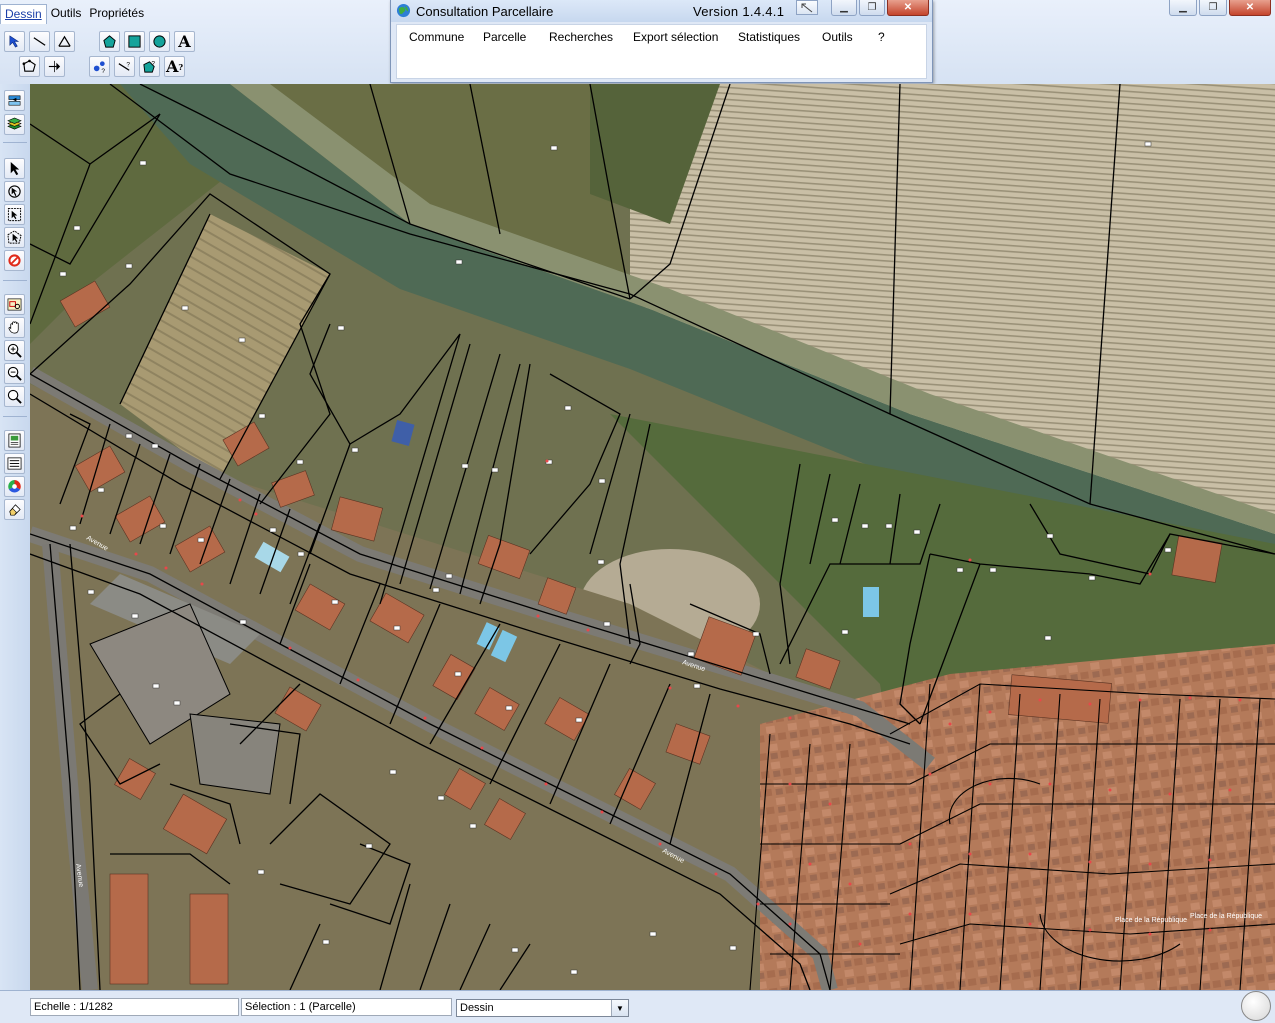  What do you see at coordinates (871, 602) in the screenshot?
I see `pool` at bounding box center [871, 602].